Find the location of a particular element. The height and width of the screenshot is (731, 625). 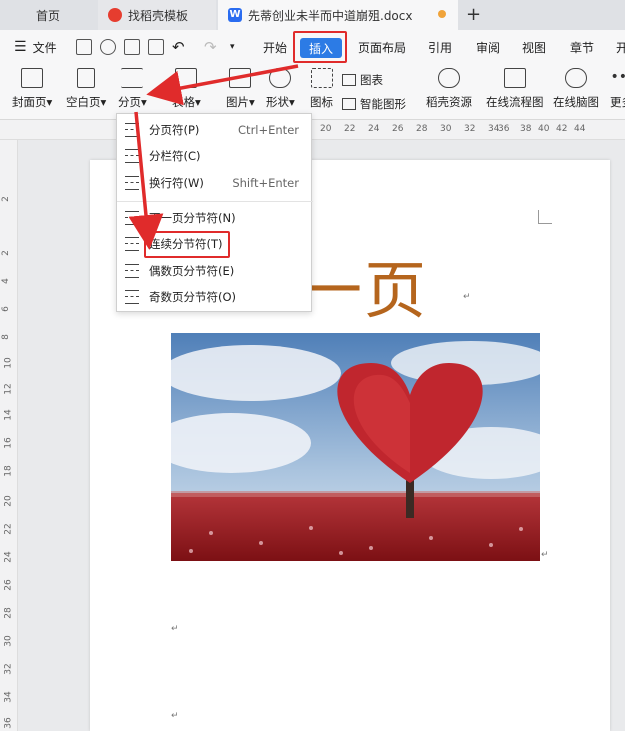

ruler-tick: 16 is located at coordinates (8, 443).